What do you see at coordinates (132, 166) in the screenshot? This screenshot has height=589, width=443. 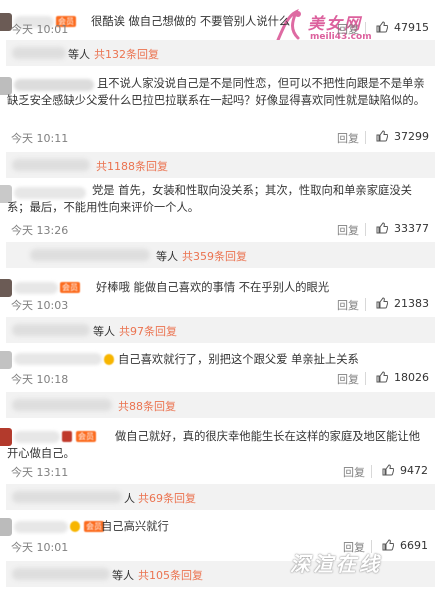 I see `sub-reply-count-link: 共1188条回复` at bounding box center [132, 166].